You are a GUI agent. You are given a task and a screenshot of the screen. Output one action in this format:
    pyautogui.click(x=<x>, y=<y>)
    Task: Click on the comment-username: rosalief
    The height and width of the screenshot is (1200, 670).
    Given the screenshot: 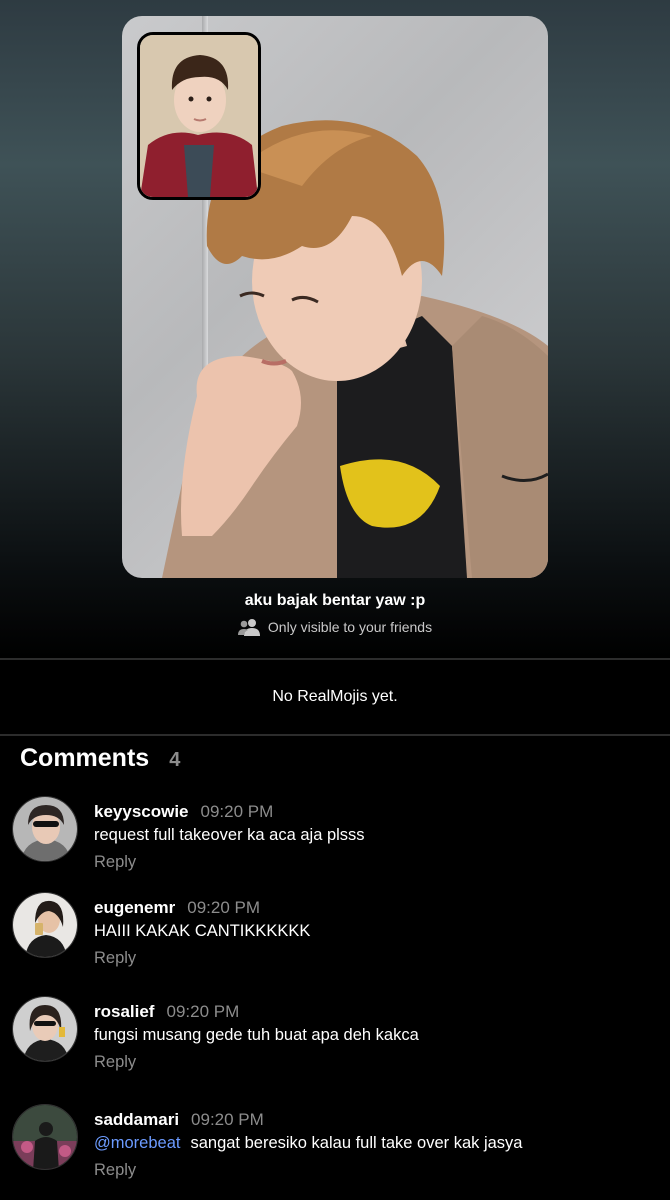 What is the action you would take?
    pyautogui.click(x=124, y=1012)
    